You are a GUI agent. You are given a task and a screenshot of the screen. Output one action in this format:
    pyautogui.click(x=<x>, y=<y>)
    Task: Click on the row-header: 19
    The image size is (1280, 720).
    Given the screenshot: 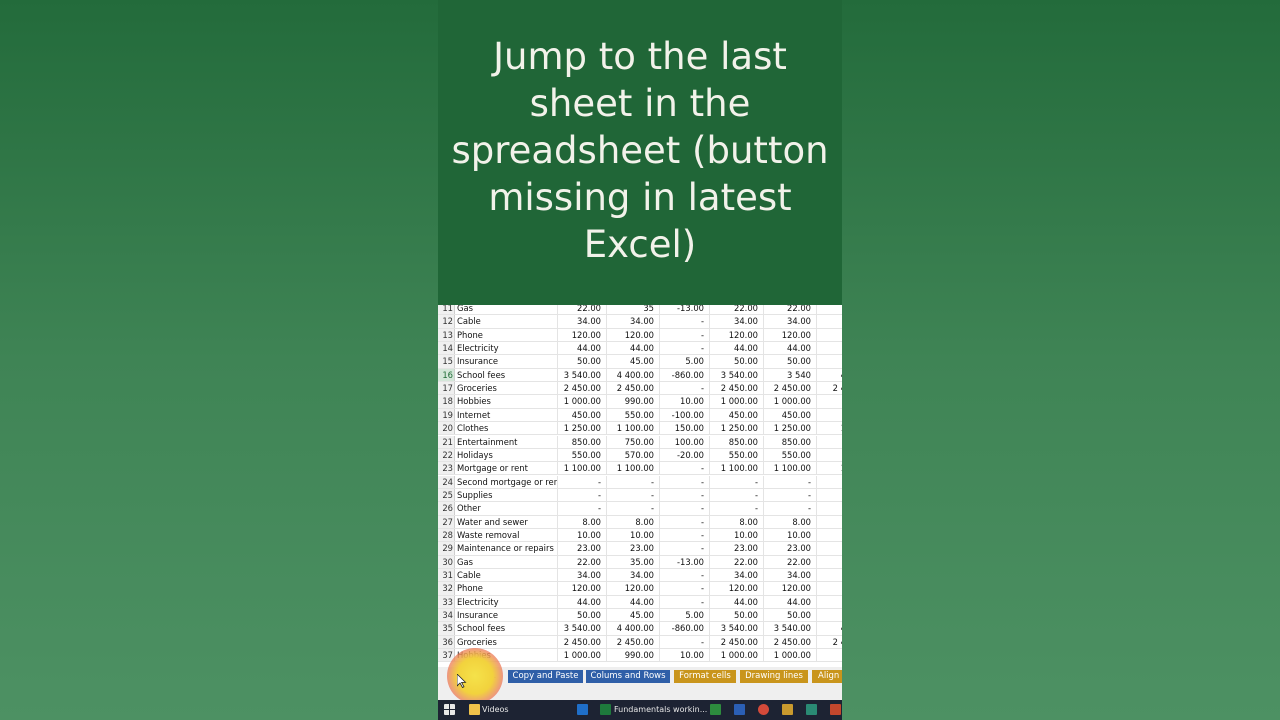 What is the action you would take?
    pyautogui.click(x=446, y=415)
    